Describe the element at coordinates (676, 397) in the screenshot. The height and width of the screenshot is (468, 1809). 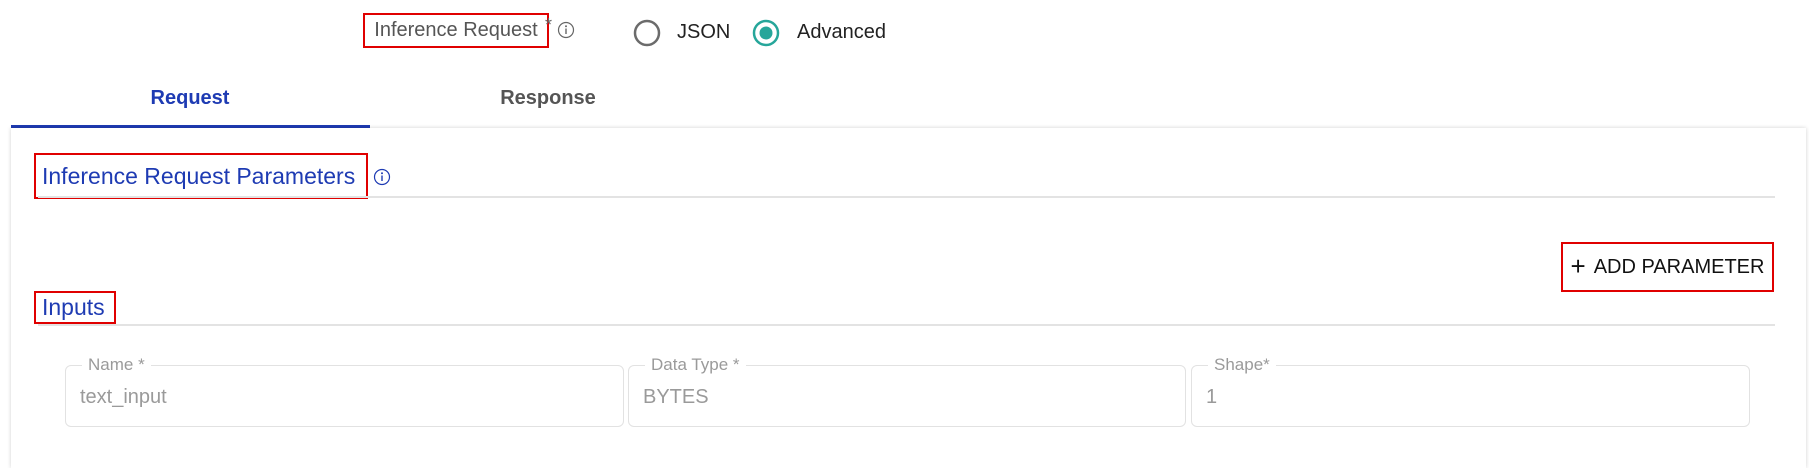
I see `data-type-field-value: BYTES` at that location.